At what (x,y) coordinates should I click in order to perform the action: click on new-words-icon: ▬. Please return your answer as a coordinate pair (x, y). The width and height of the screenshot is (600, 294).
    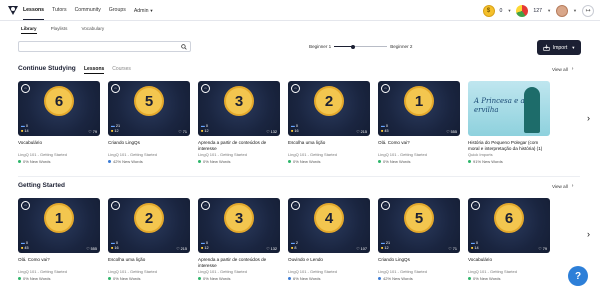
    Looking at the image, I should click on (293, 243).